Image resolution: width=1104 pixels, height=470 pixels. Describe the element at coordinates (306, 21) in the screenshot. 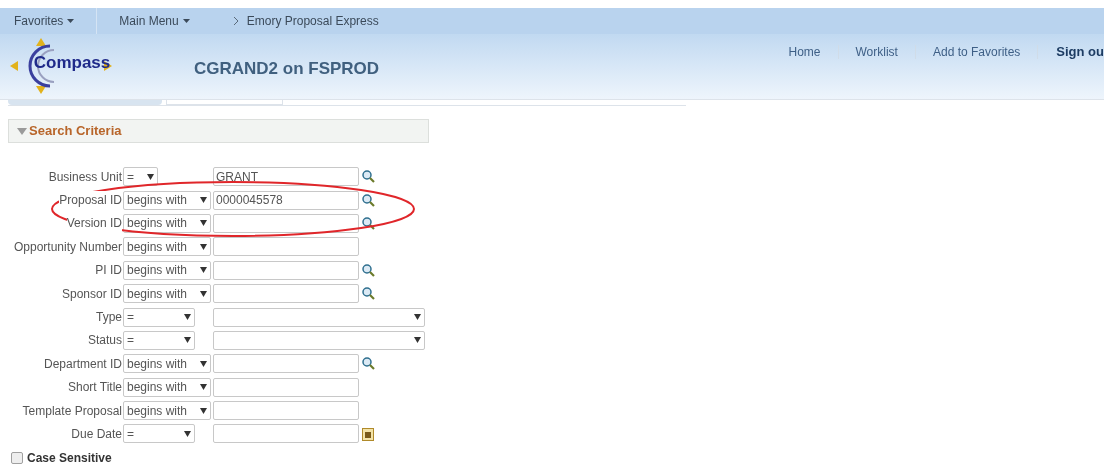

I see `breadcrumb-link: Emory Proposal Express` at that location.